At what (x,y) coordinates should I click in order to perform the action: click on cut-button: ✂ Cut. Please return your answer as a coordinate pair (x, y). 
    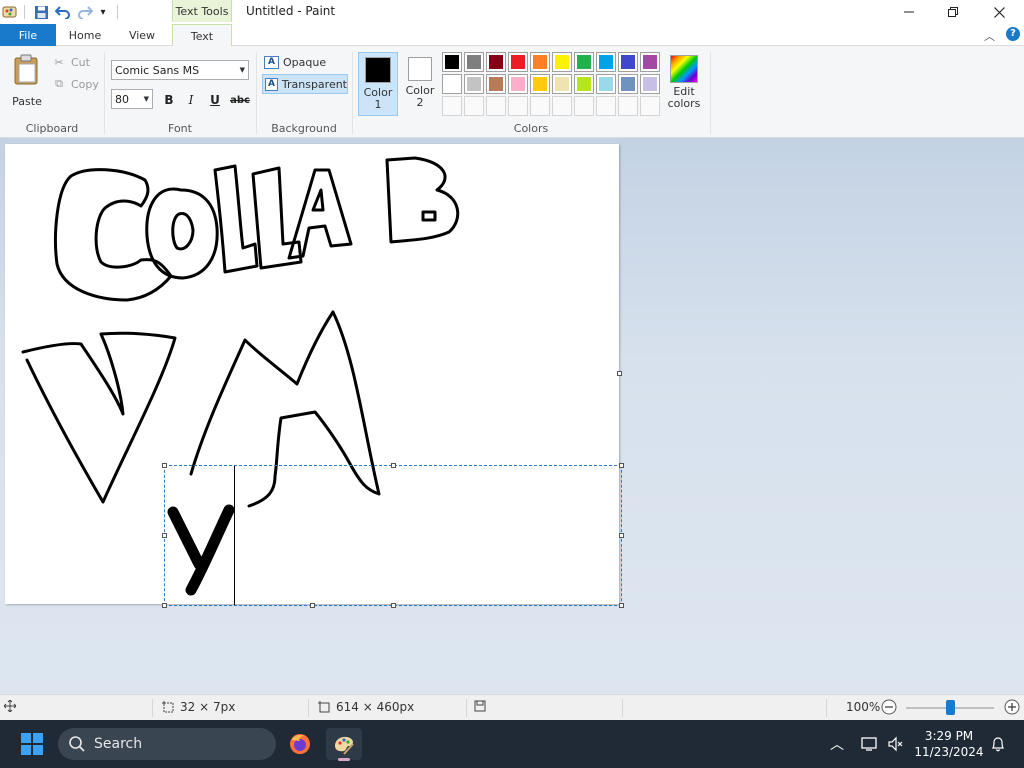
    Looking at the image, I should click on (71, 62).